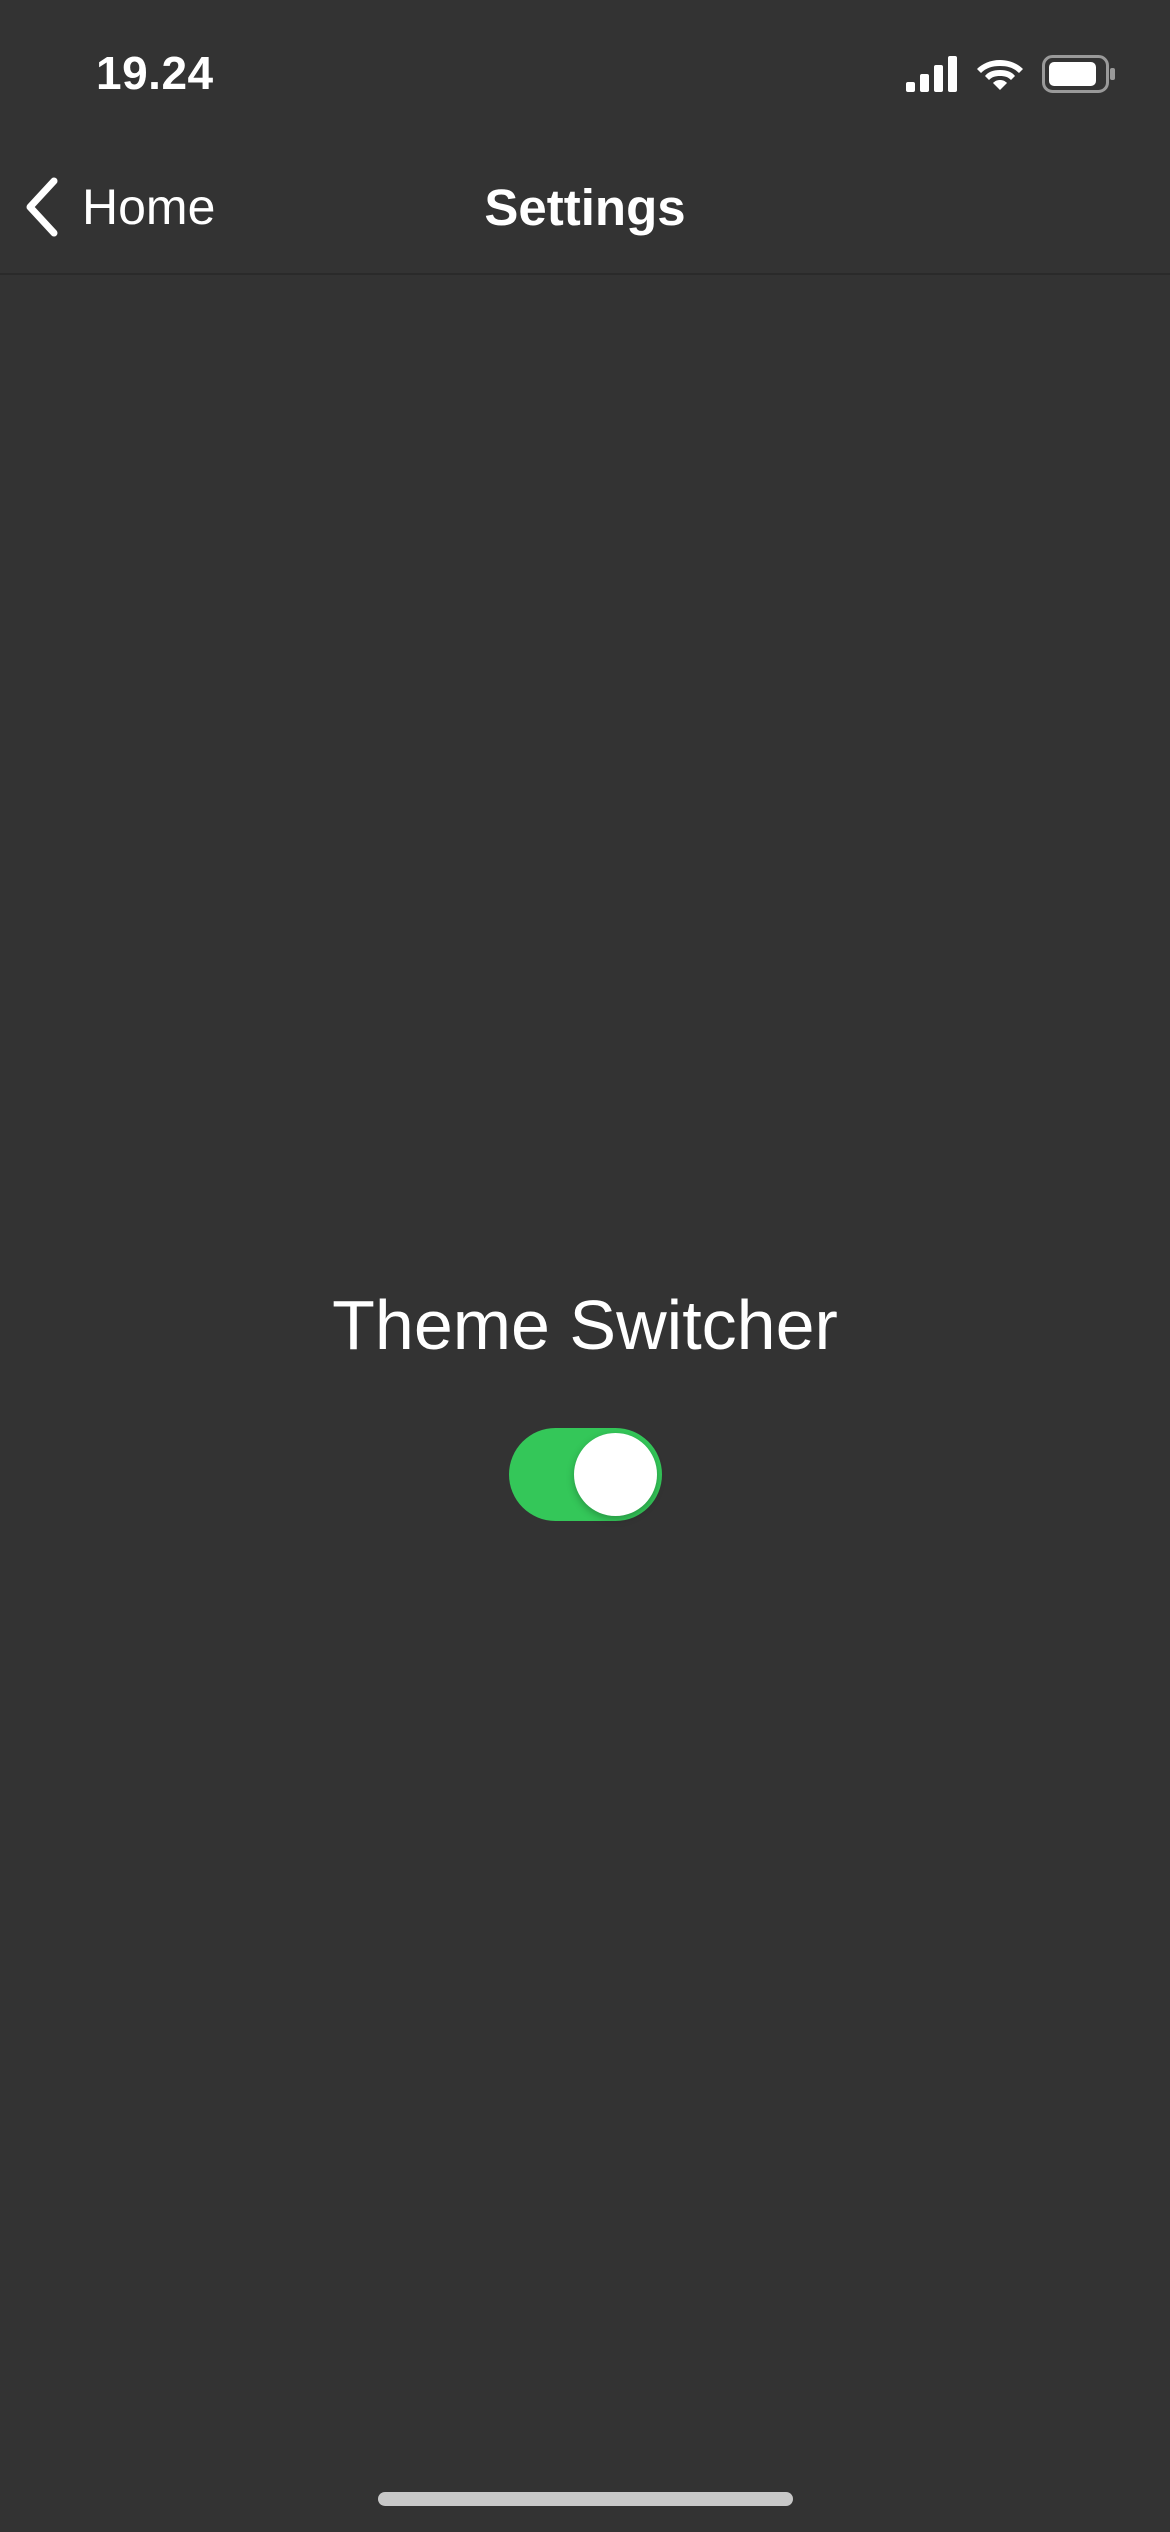  Describe the element at coordinates (149, 207) in the screenshot. I see `back-button-label: Home` at that location.